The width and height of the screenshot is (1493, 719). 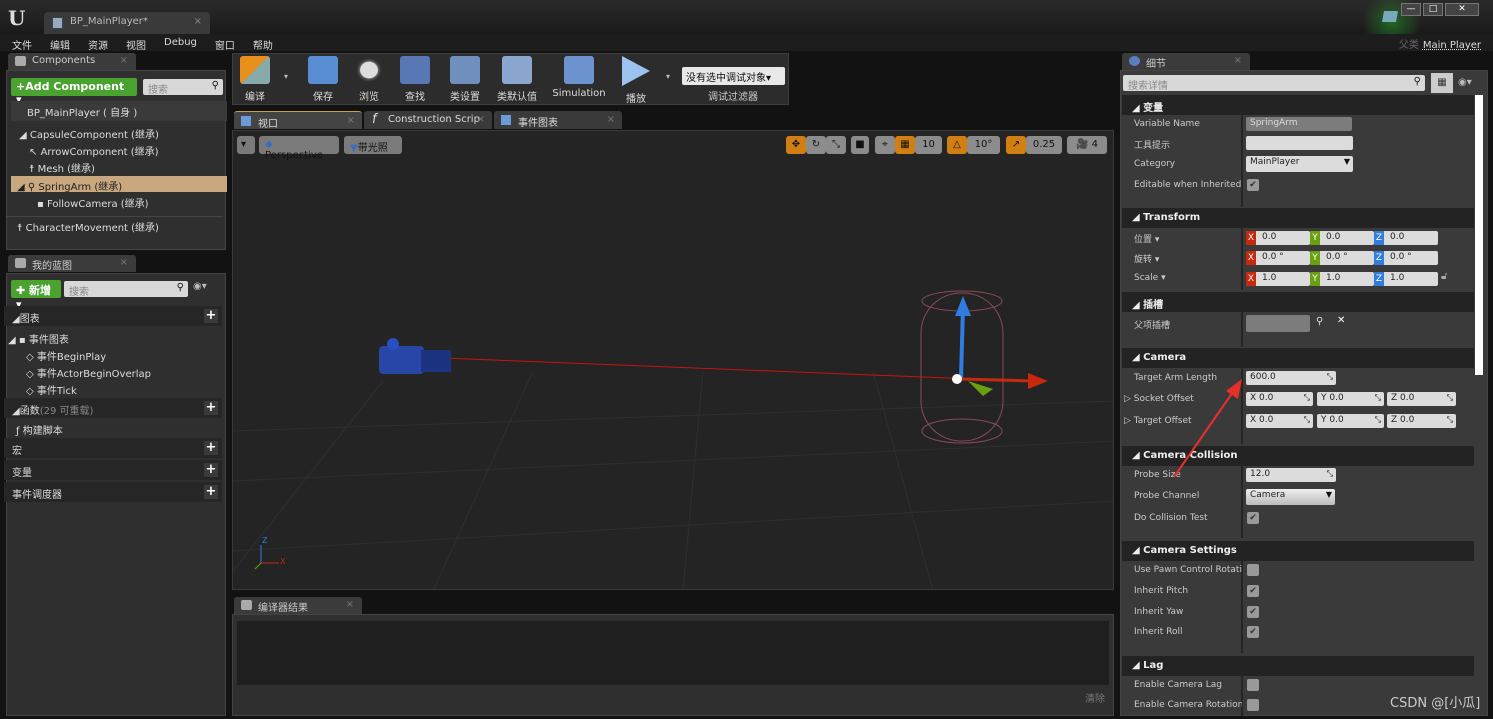 What do you see at coordinates (636, 80) in the screenshot?
I see `play-button: 播放` at bounding box center [636, 80].